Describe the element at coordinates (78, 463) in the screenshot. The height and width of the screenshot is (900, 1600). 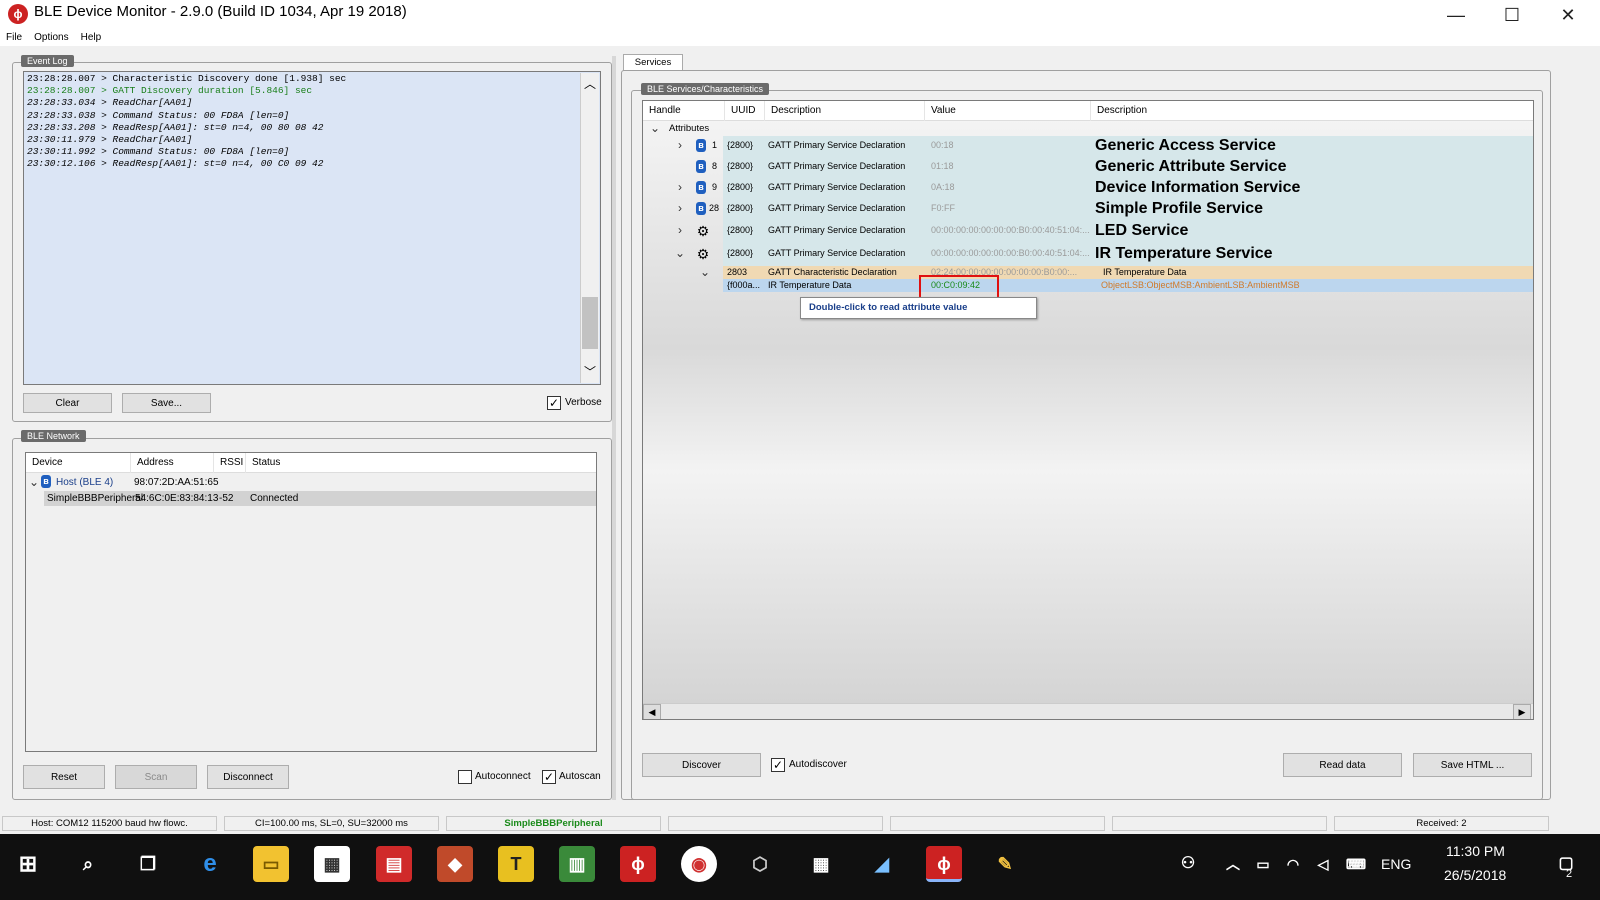
I see `col-device: Device` at that location.